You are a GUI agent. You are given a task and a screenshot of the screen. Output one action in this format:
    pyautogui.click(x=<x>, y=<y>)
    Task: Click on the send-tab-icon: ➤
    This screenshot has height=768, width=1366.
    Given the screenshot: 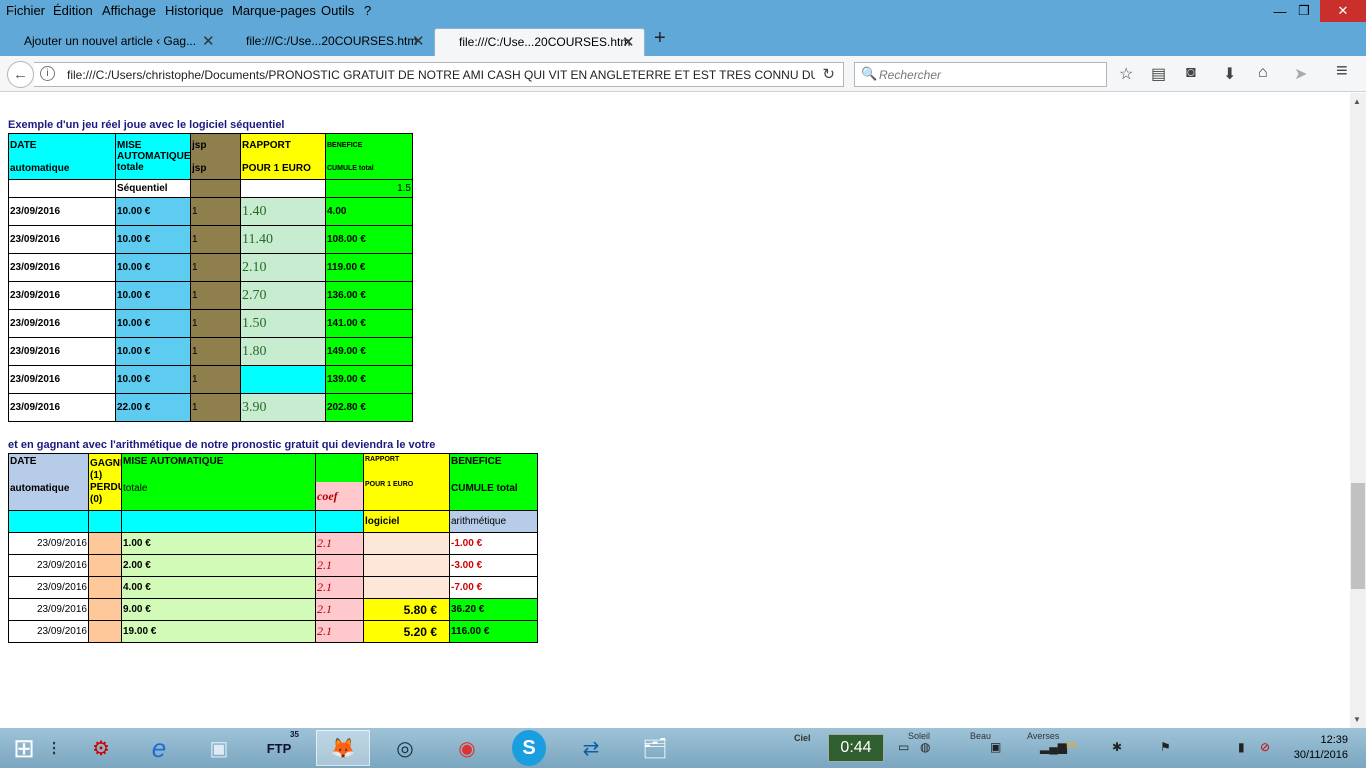 What is the action you would take?
    pyautogui.click(x=1300, y=74)
    